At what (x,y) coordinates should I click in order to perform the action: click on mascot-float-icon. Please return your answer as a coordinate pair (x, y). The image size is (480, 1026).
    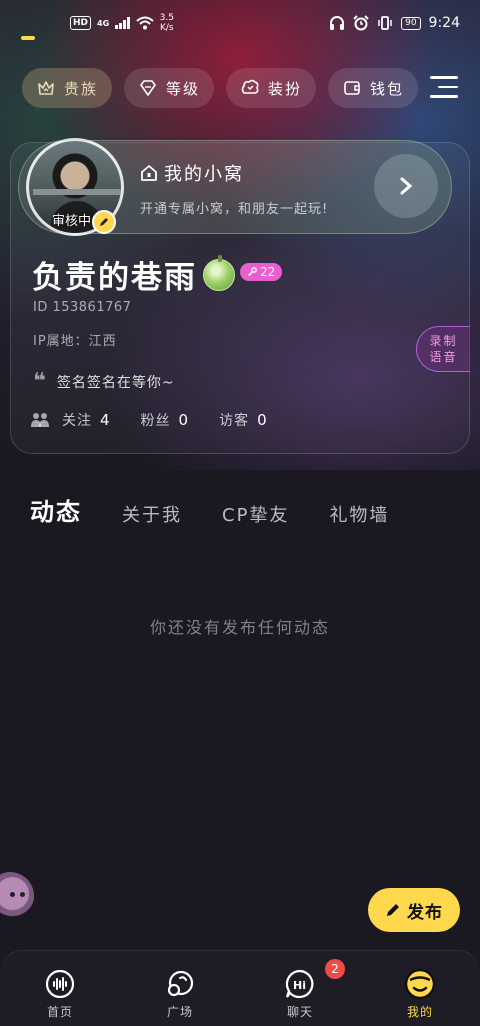
    Looking at the image, I should click on (17, 896).